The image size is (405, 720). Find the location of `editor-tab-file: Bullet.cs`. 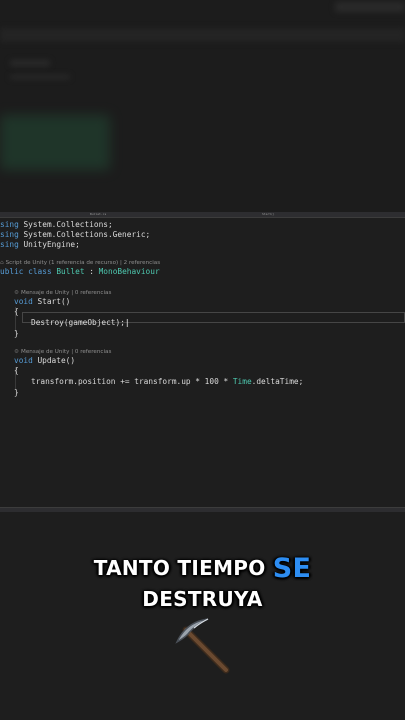

editor-tab-file: Bullet.cs is located at coordinates (98, 214).